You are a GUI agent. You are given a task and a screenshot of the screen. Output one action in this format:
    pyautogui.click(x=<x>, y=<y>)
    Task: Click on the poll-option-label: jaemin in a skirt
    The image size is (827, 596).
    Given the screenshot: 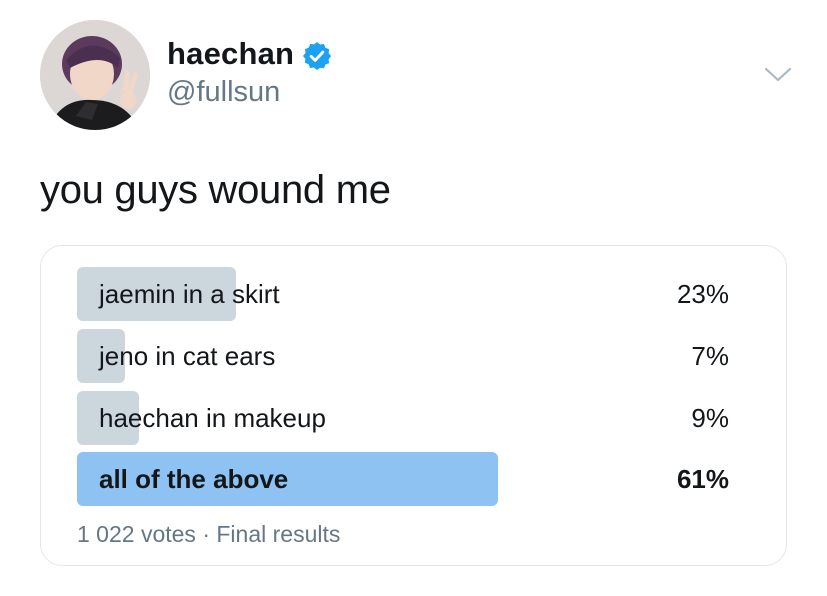 What is the action you would take?
    pyautogui.click(x=189, y=294)
    